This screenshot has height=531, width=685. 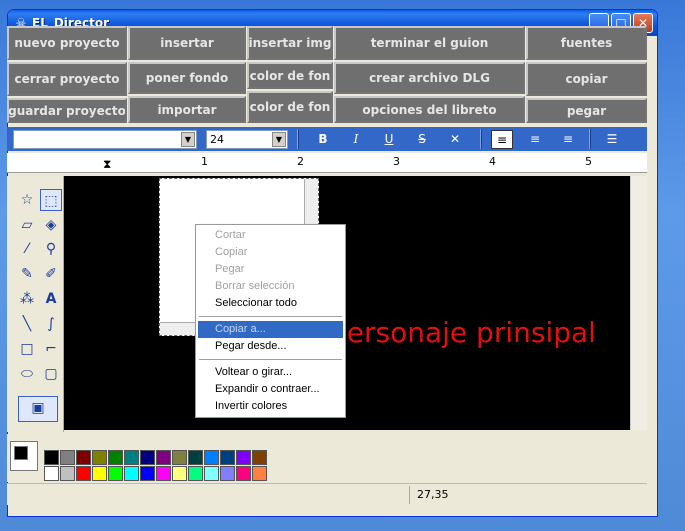 I want to click on align-left-button: ≡, so click(x=502, y=139).